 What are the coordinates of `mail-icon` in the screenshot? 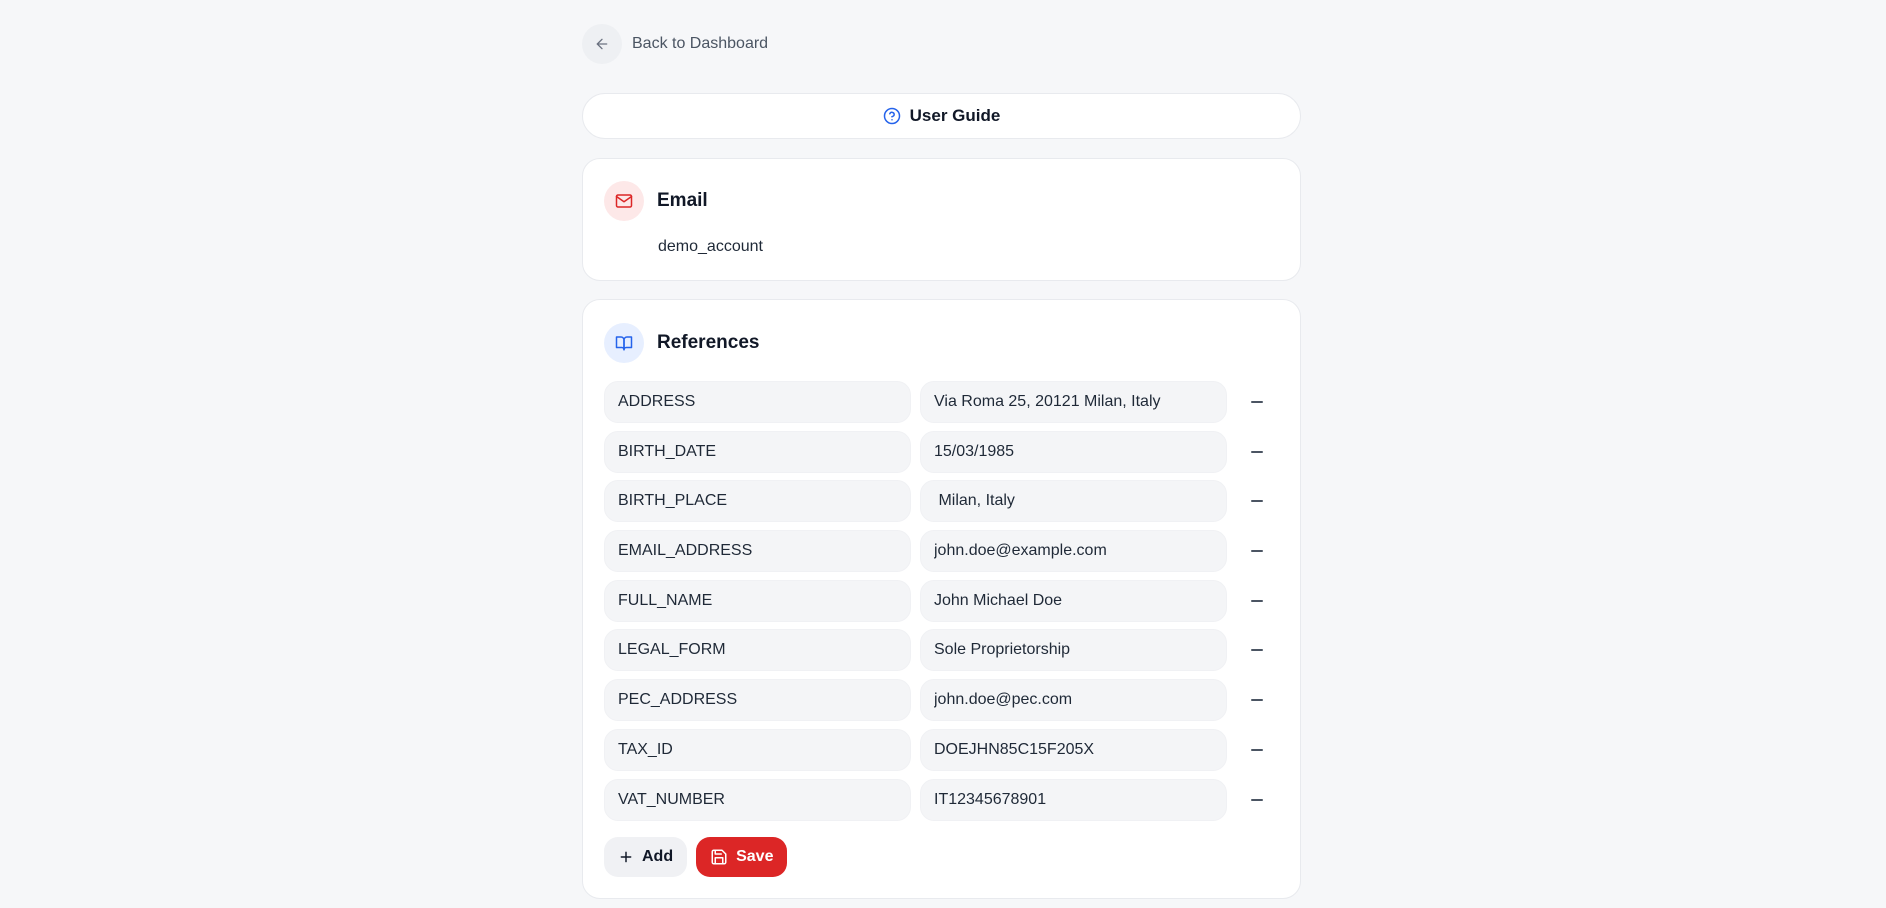 It's located at (624, 201).